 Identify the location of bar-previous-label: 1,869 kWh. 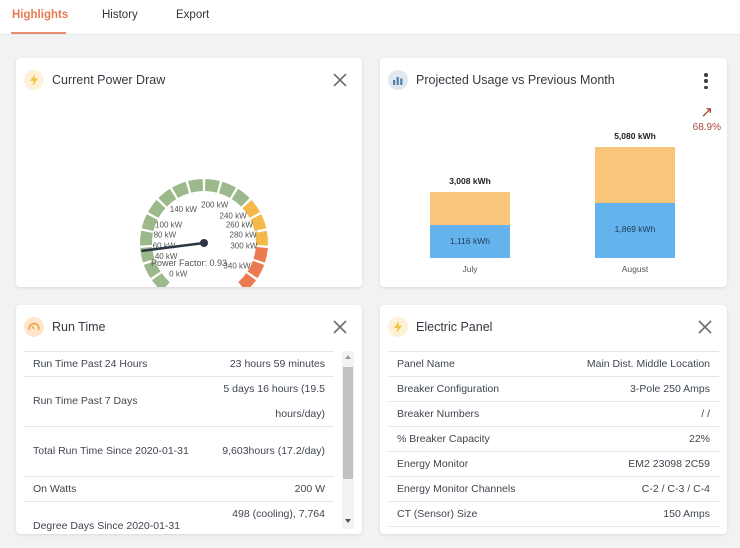
(635, 229).